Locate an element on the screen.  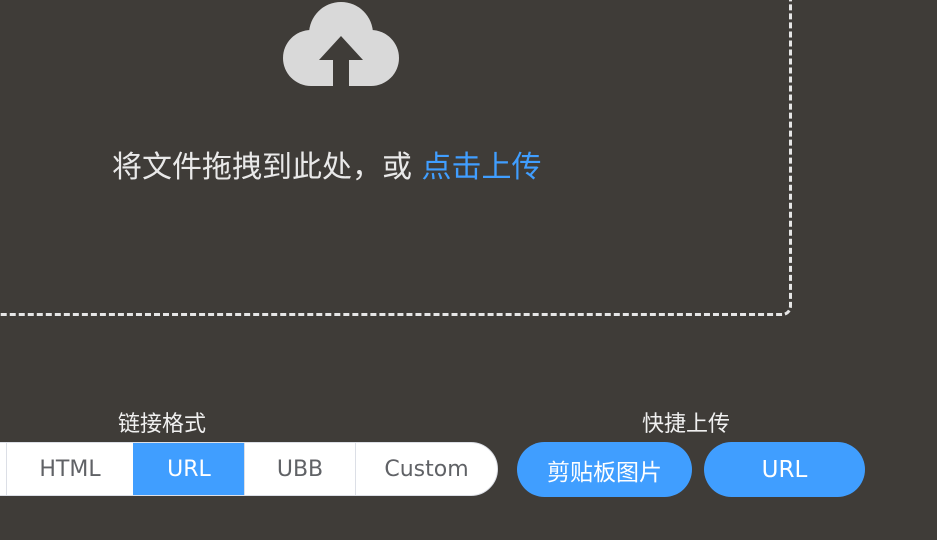
format-option-url: URL is located at coordinates (188, 469).